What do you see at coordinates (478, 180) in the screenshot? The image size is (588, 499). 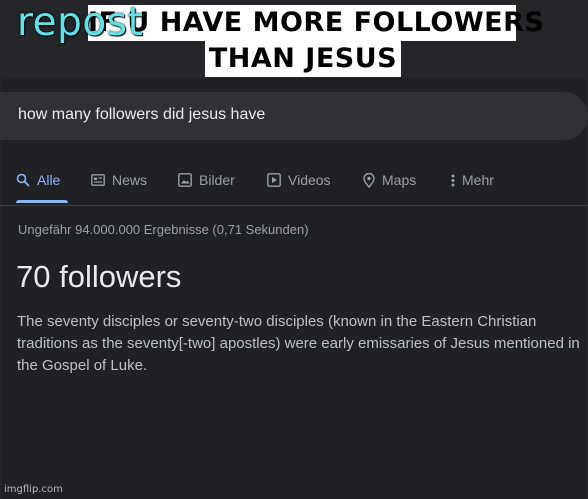 I see `tab-label: Mehr` at bounding box center [478, 180].